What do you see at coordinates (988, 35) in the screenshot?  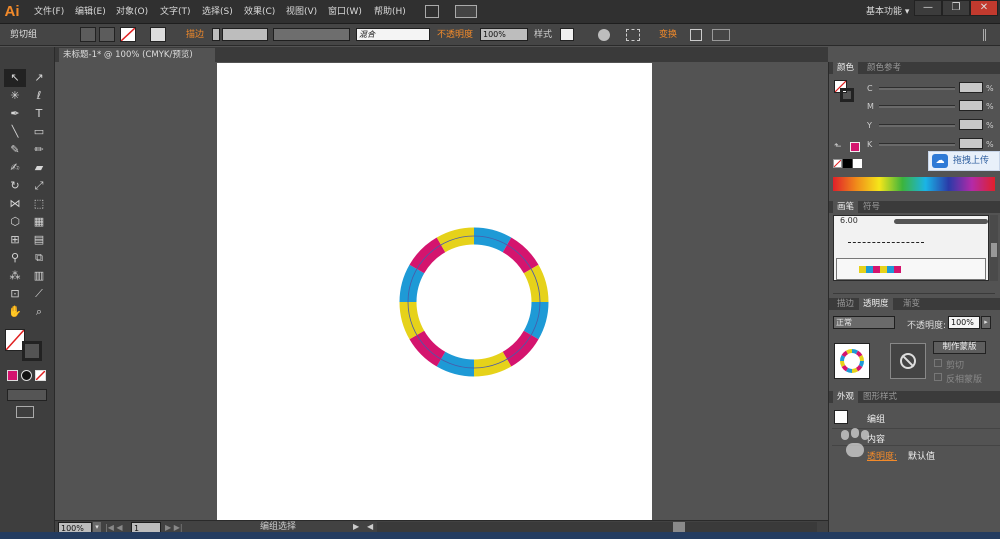 I see `panel-menu-icon` at bounding box center [988, 35].